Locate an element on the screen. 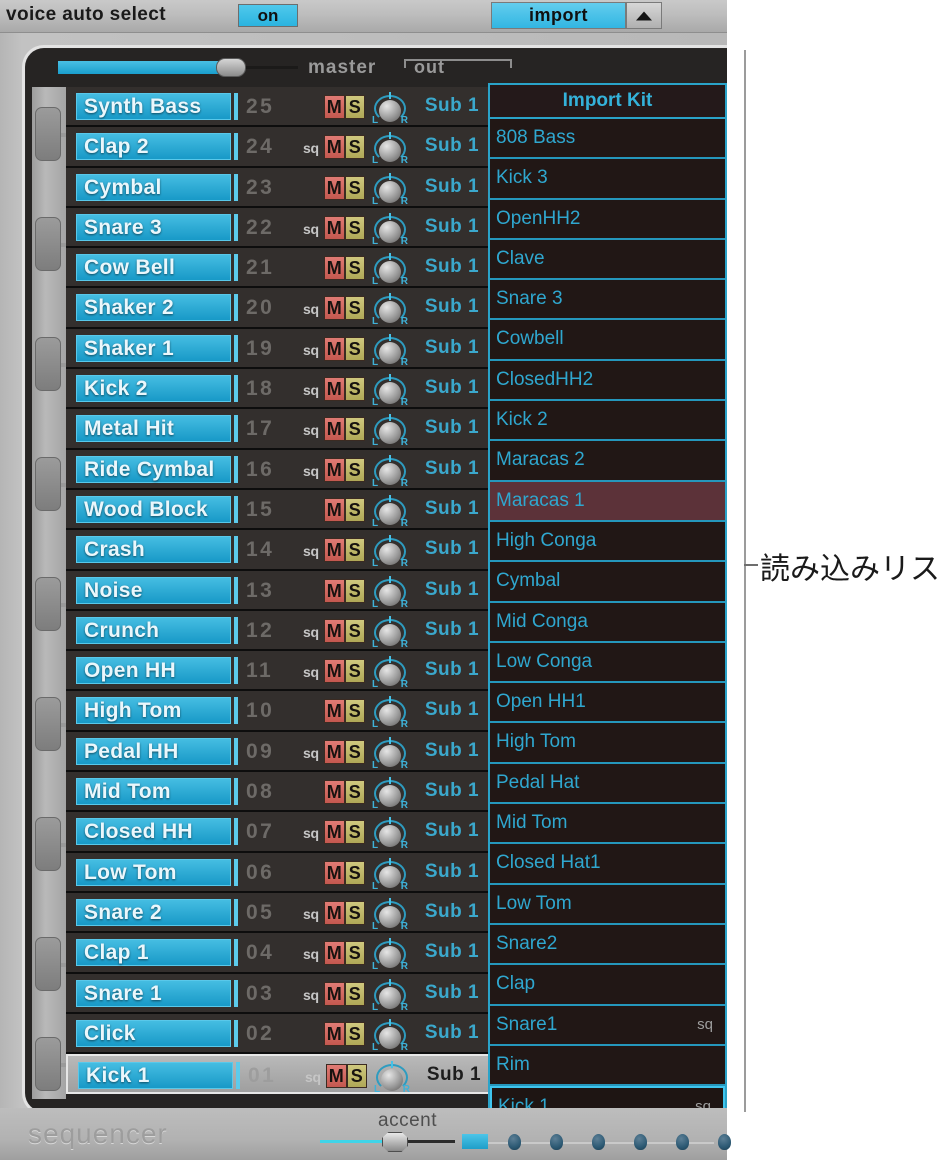  channel-strip-row: Ride Cymbal 16 sq M S L R Sub 1 is located at coordinates (278, 469).